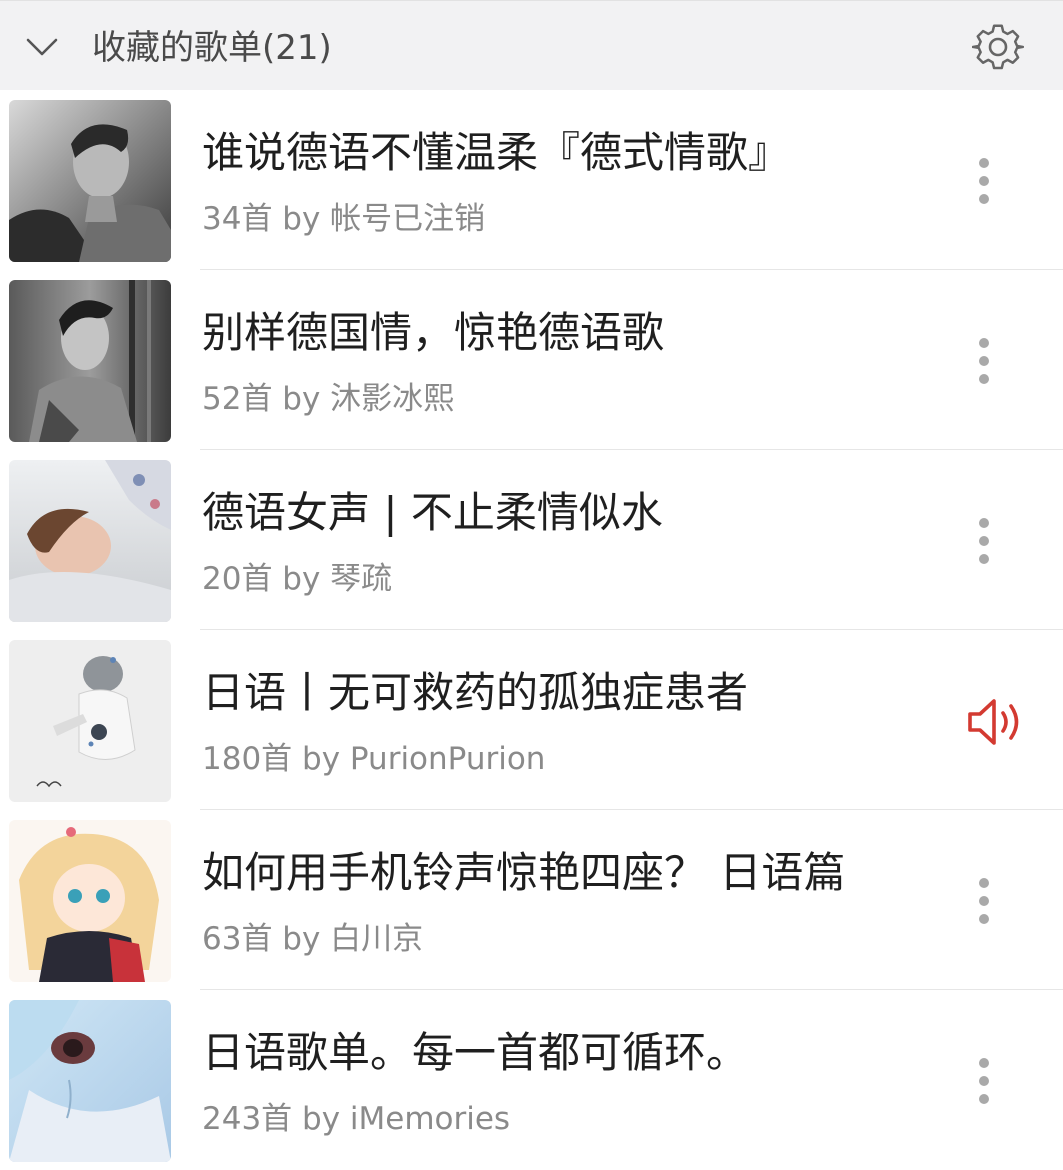  What do you see at coordinates (433, 332) in the screenshot?
I see `playlist-name: 别样德国情，惊艳德语歌` at bounding box center [433, 332].